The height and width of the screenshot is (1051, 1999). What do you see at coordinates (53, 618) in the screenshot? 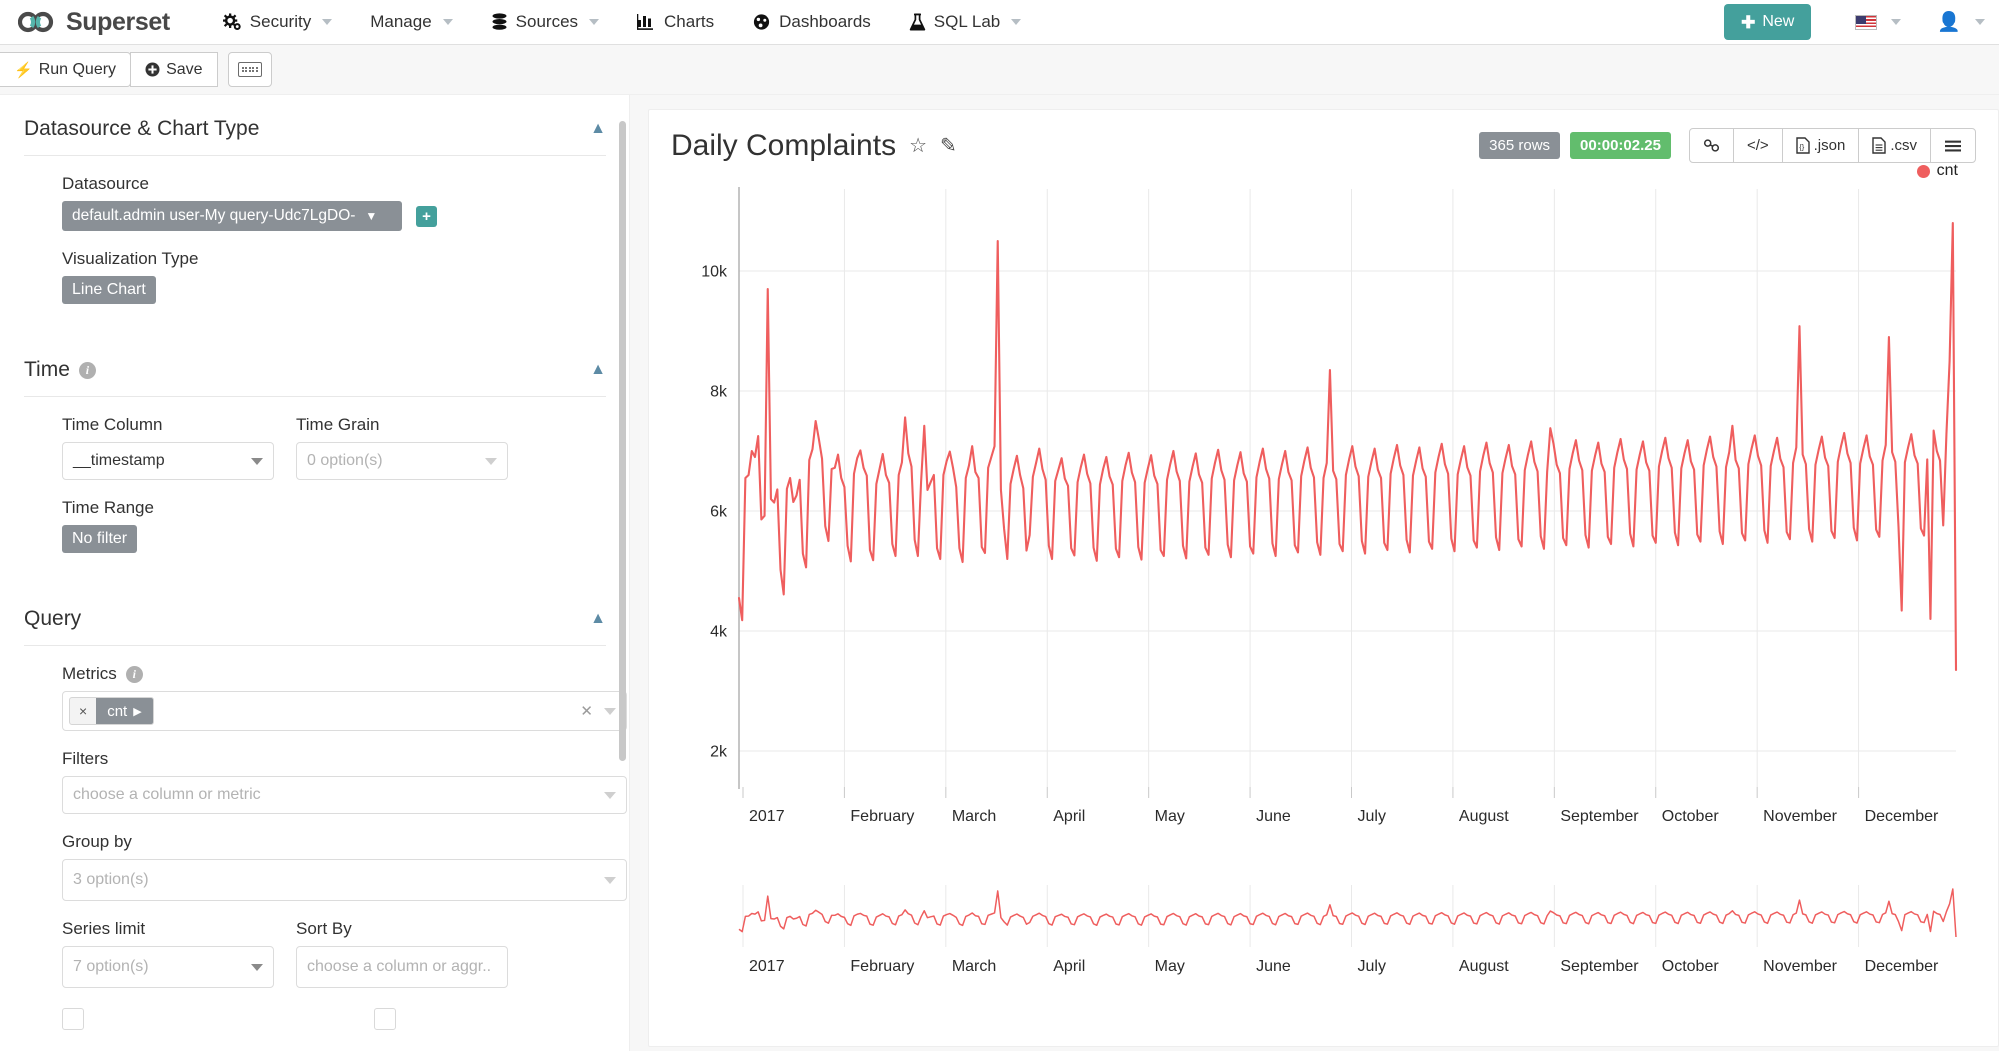
I see `section-title-query: Query` at bounding box center [53, 618].